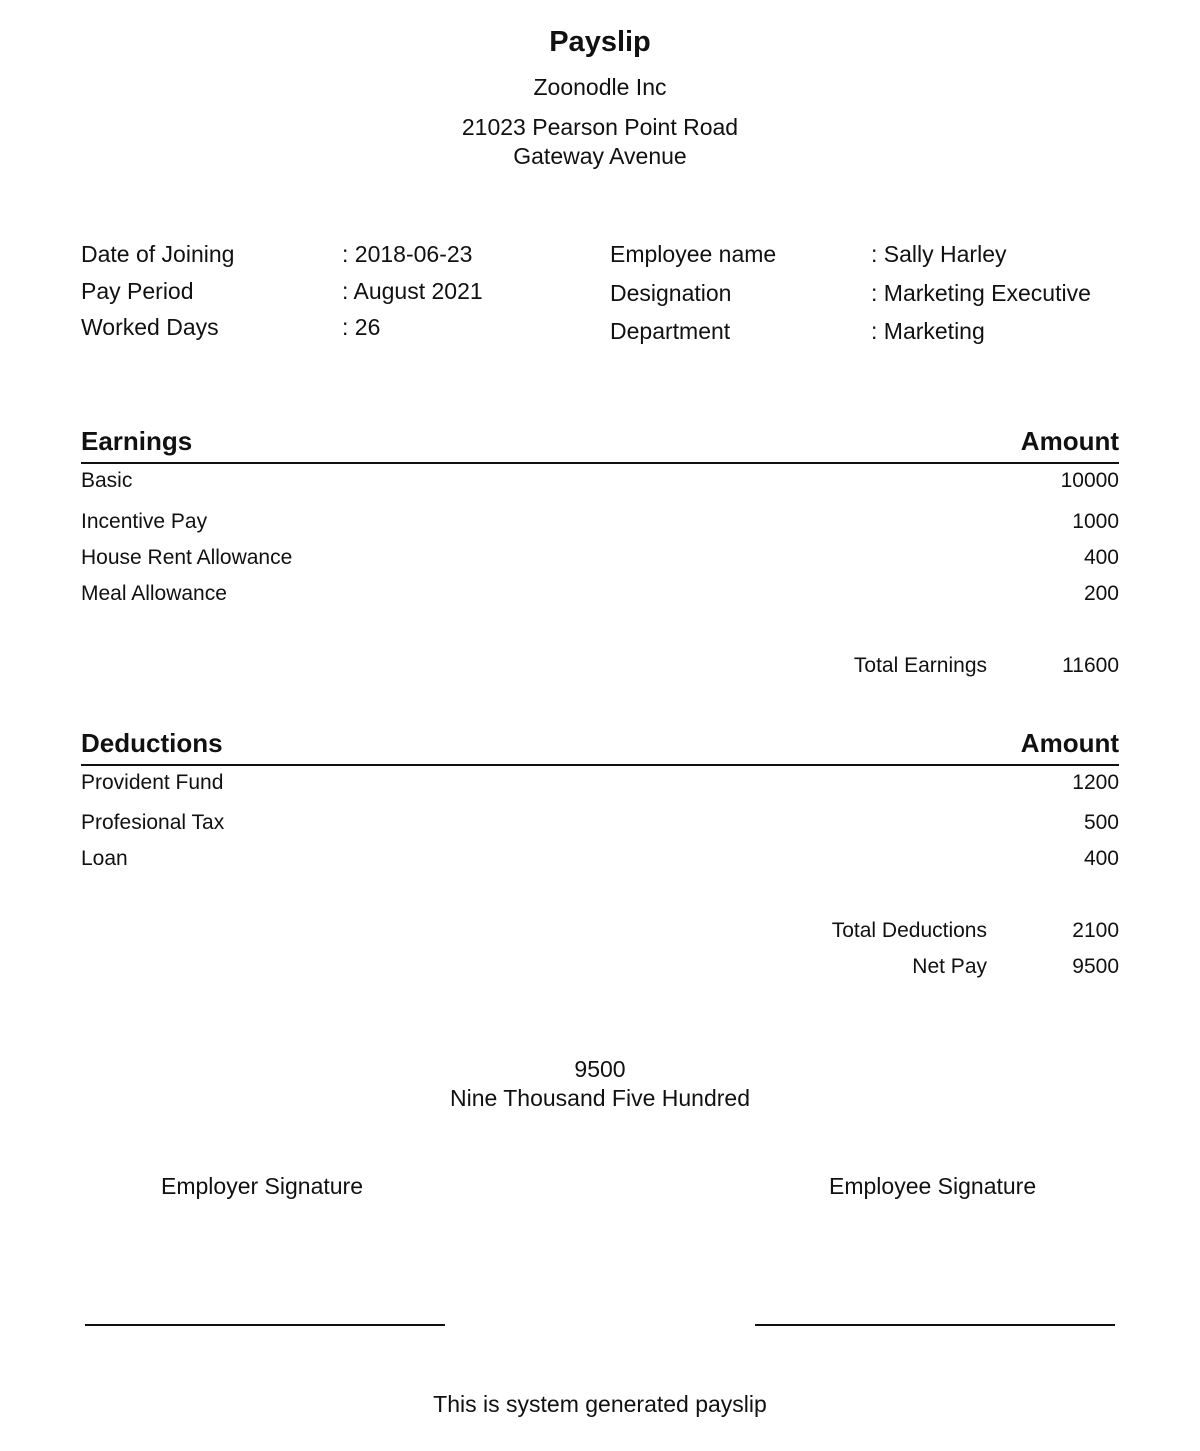  Describe the element at coordinates (262, 1186) in the screenshot. I see `employer-signature-label: Employer Signature` at that location.